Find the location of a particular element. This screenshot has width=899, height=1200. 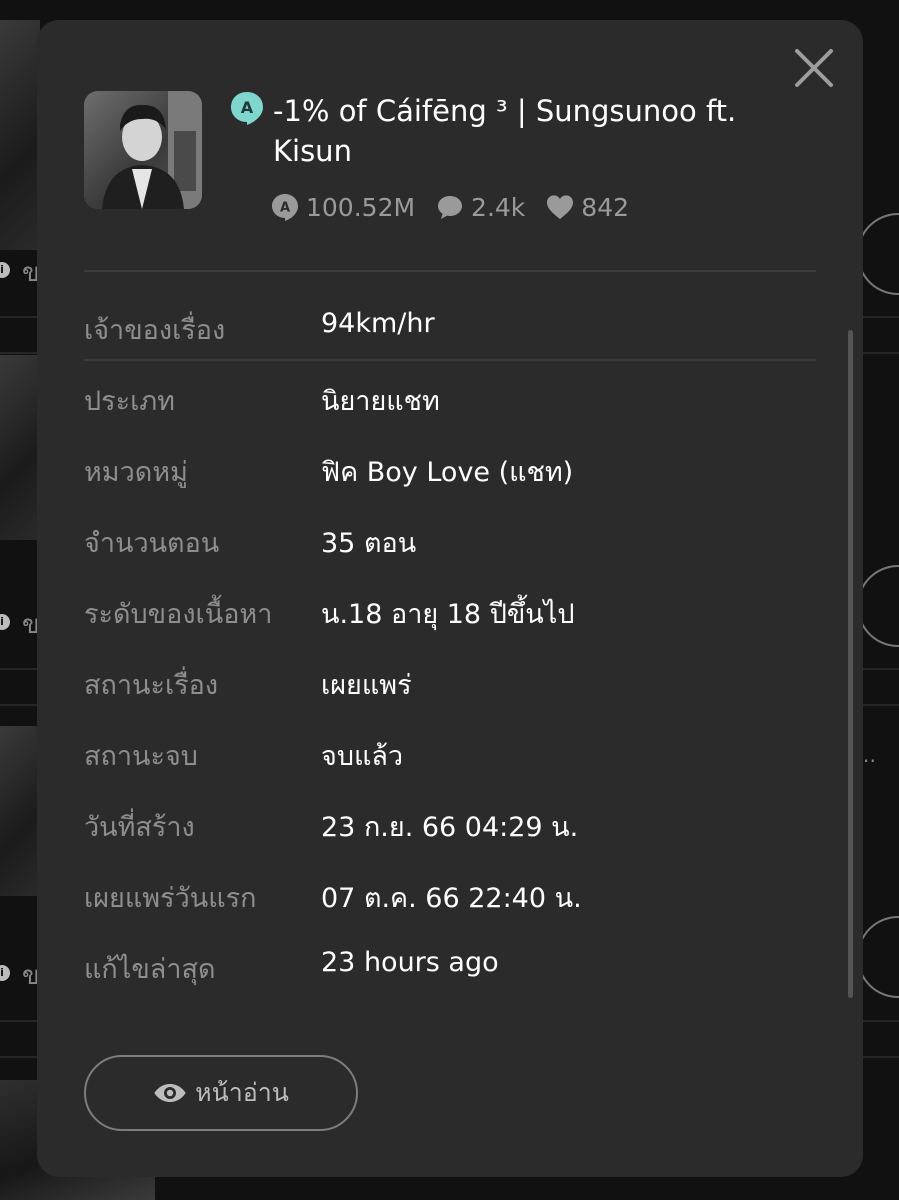

header-divider is located at coordinates (450, 271).